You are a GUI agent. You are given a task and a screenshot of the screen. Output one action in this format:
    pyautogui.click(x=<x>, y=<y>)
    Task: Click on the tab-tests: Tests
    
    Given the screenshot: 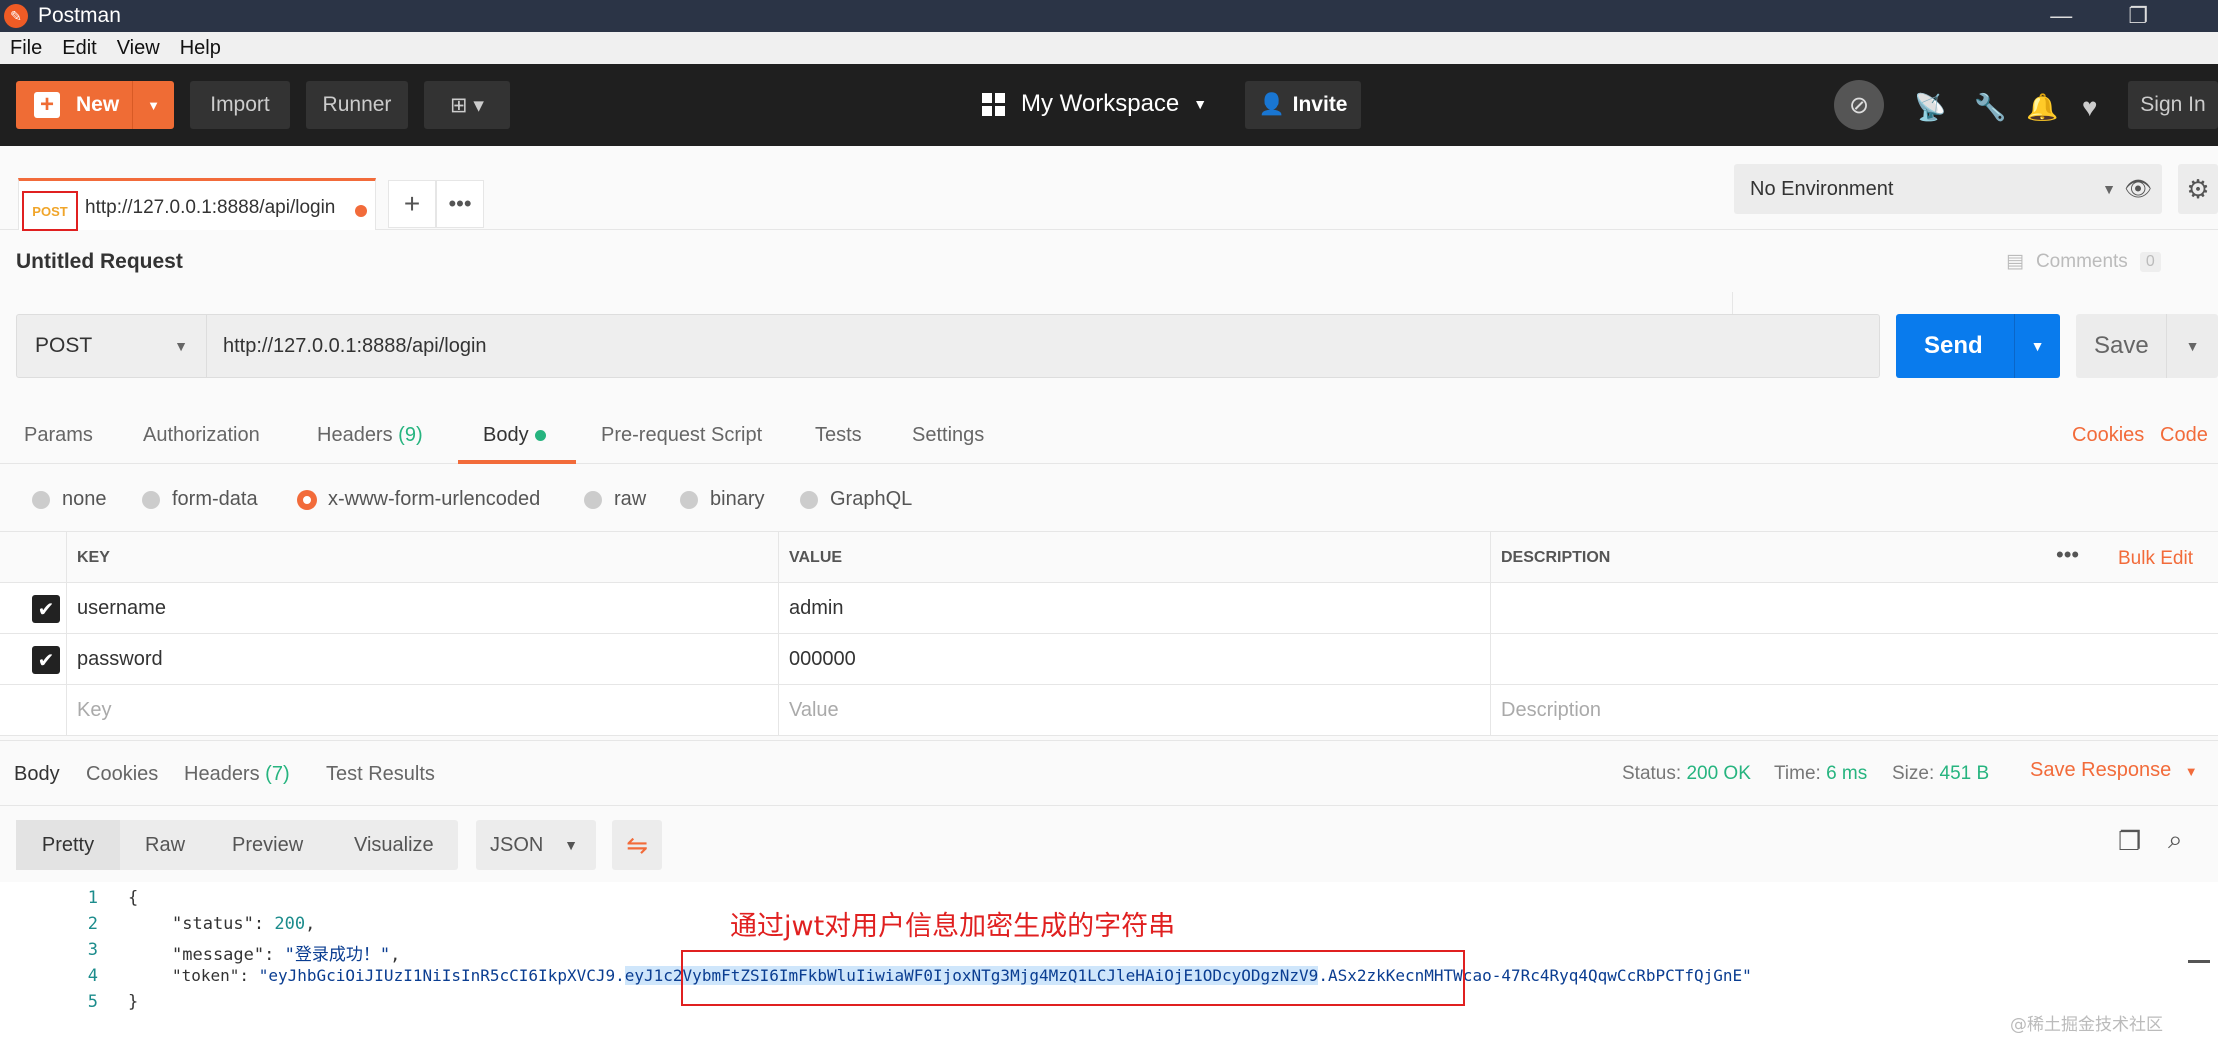 What is the action you would take?
    pyautogui.click(x=838, y=435)
    